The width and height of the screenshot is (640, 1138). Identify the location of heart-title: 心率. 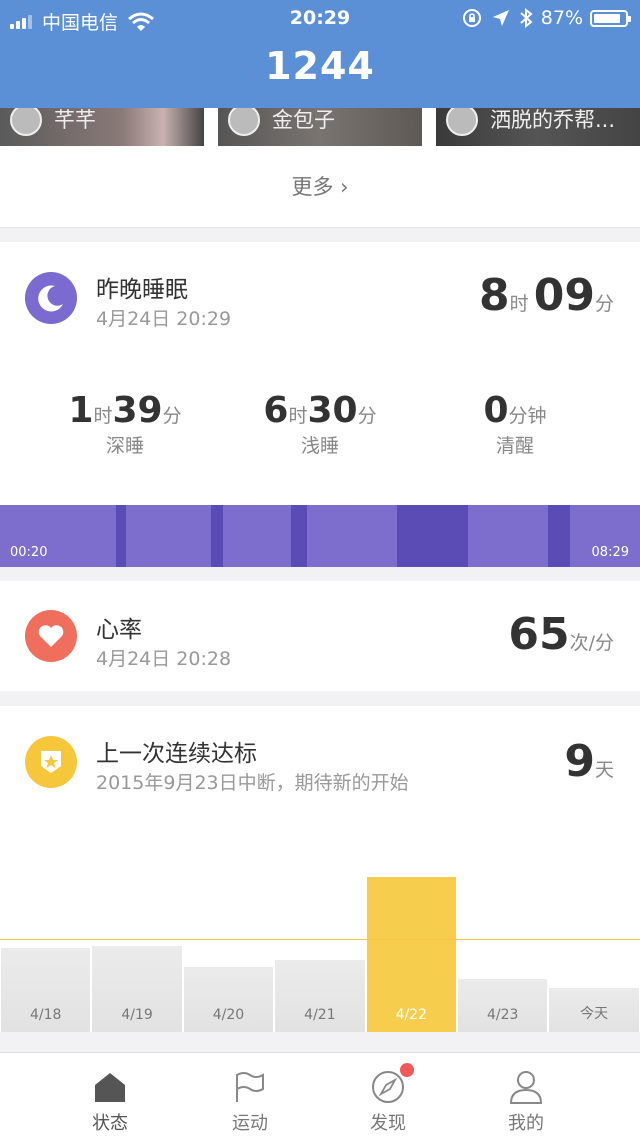
(119, 630).